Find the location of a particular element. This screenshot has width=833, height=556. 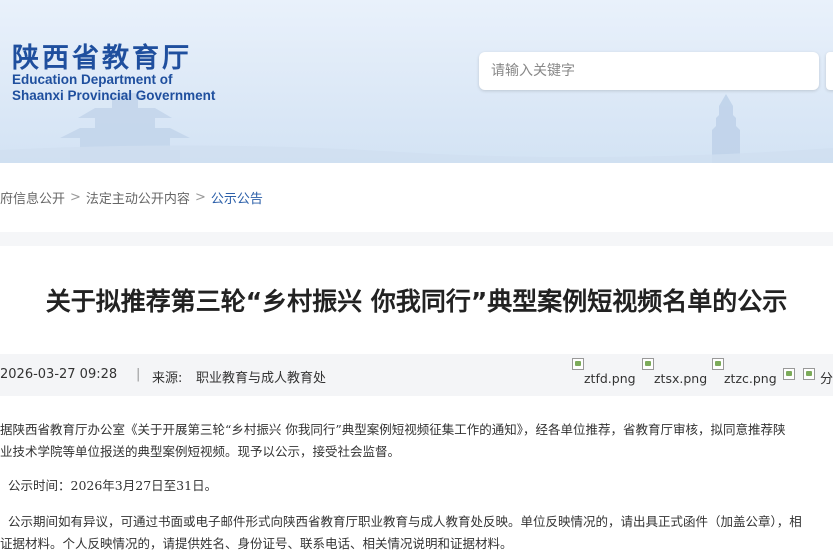

search-button is located at coordinates (829, 71).